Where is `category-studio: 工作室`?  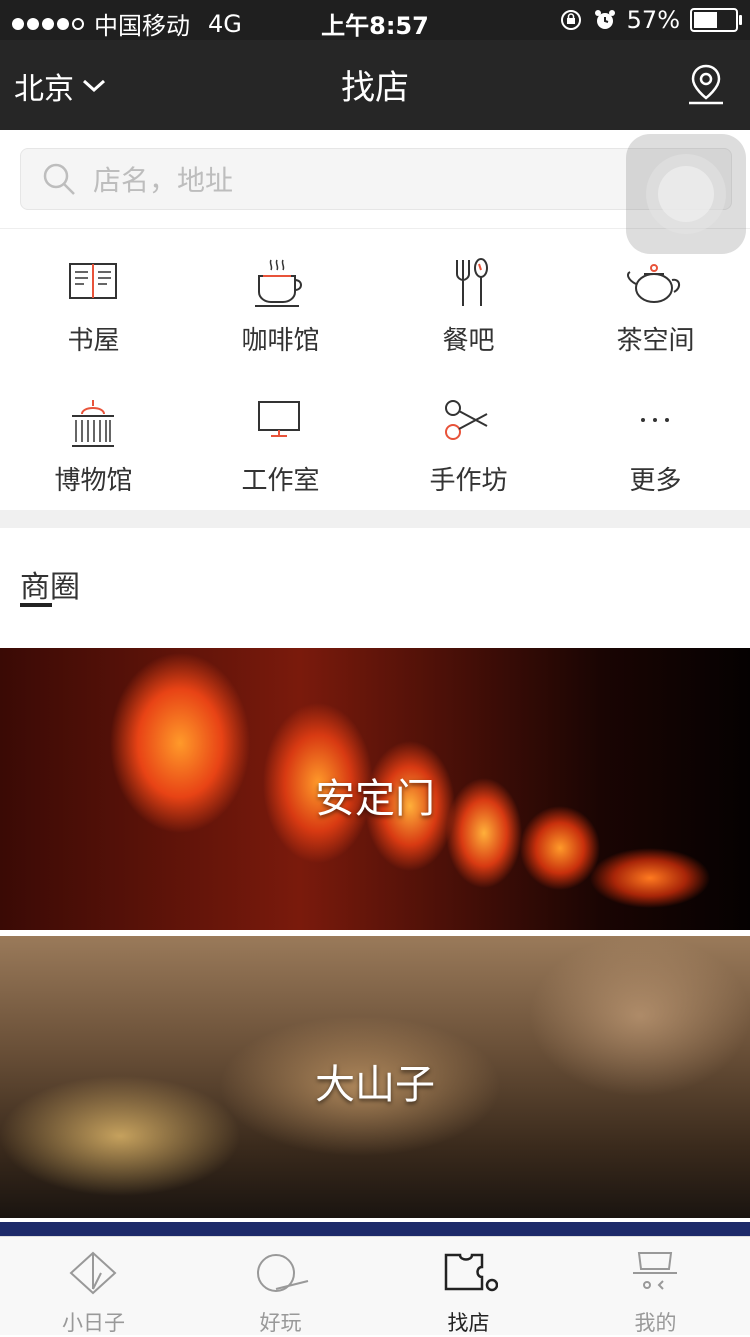
category-studio: 工作室 is located at coordinates (280, 438).